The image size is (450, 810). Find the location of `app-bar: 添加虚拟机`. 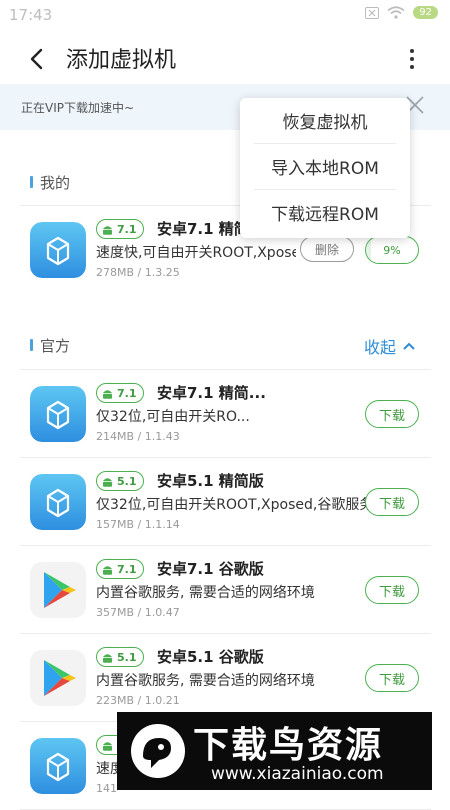

app-bar: 添加虚拟机 is located at coordinates (225, 58).